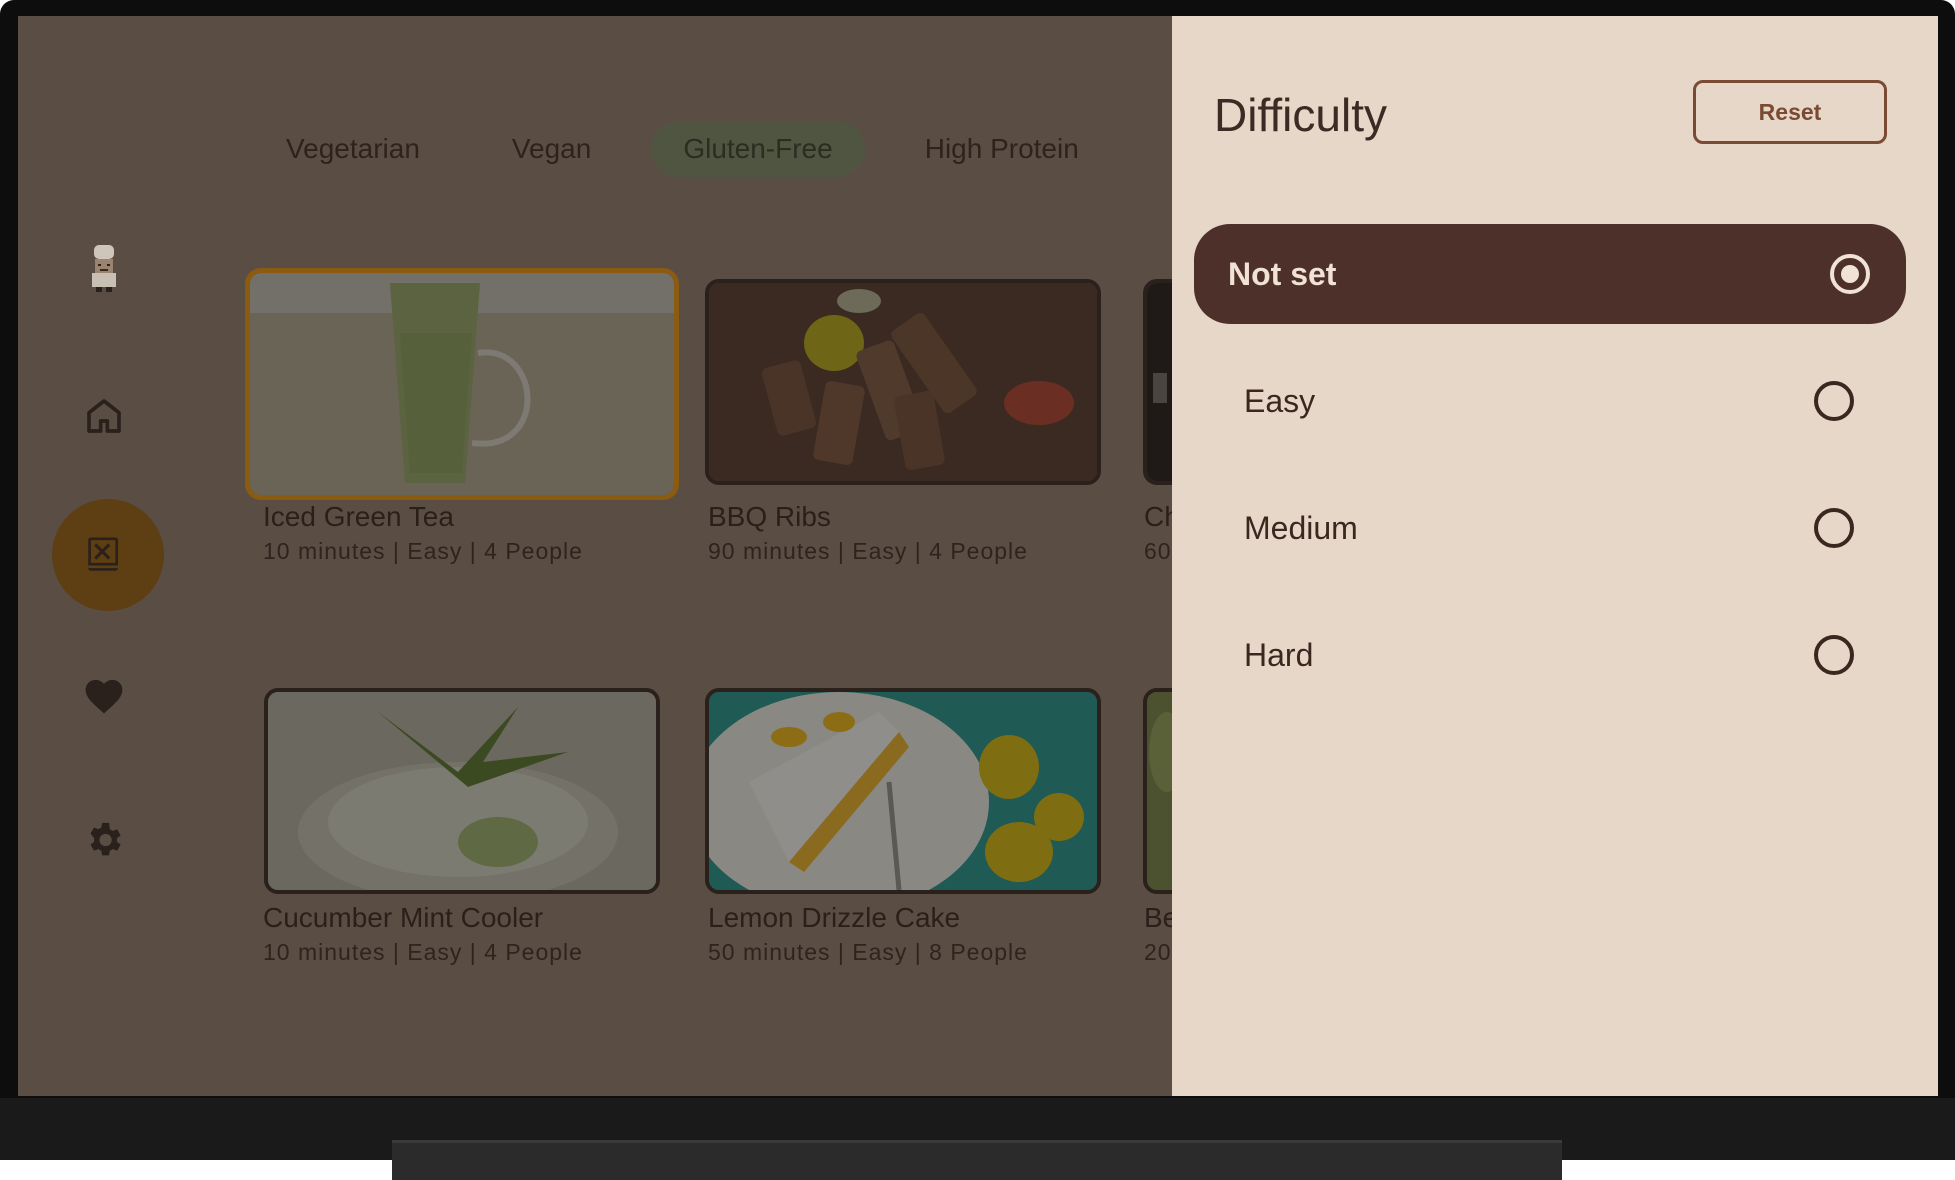  I want to click on bbq-ribs-image, so click(903, 382).